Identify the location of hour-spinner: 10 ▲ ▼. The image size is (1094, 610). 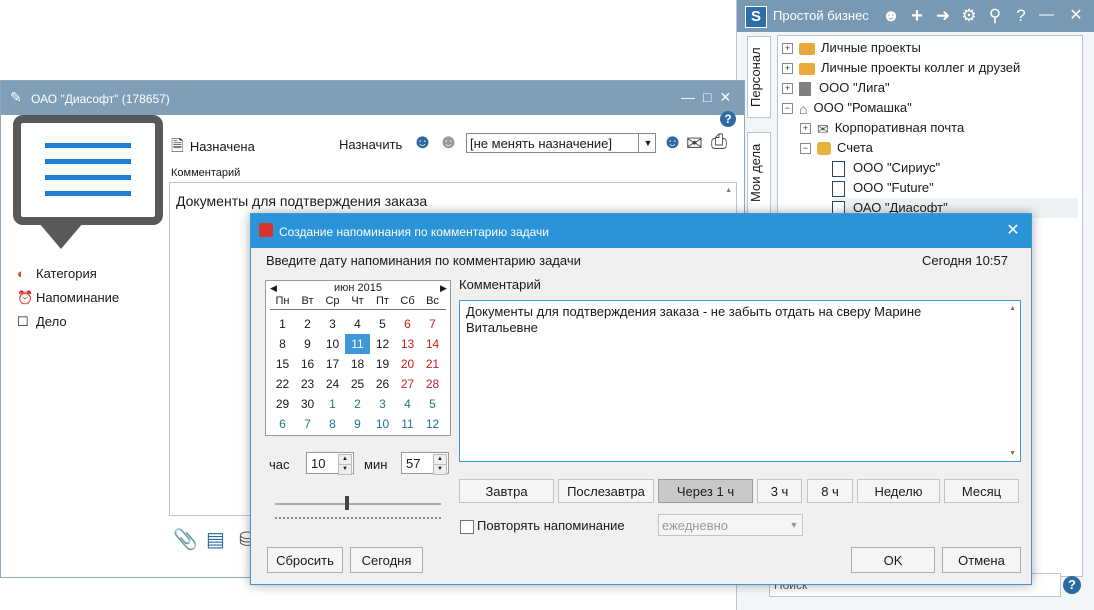
(330, 463).